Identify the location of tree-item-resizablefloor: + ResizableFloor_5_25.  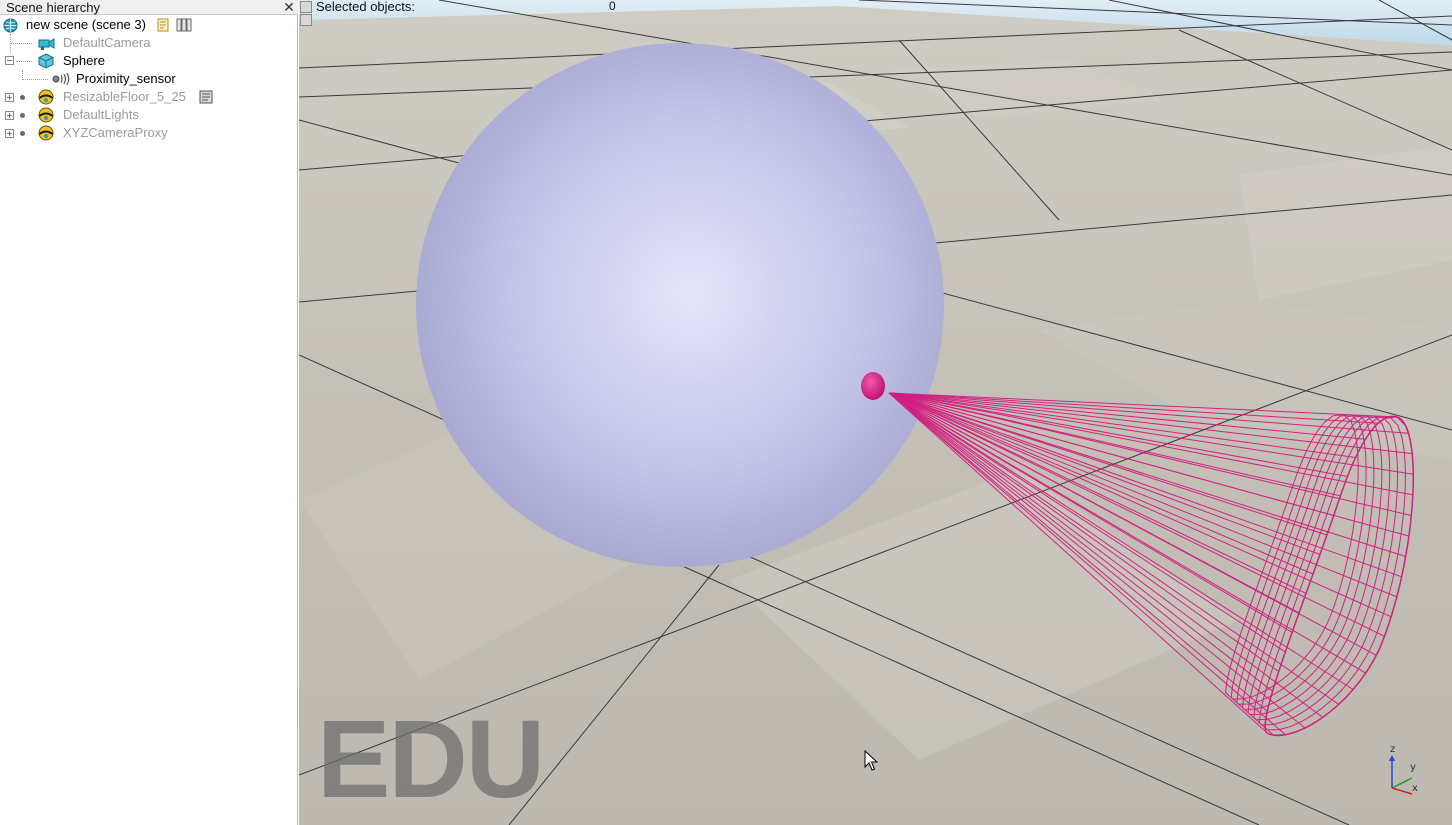
(148, 97).